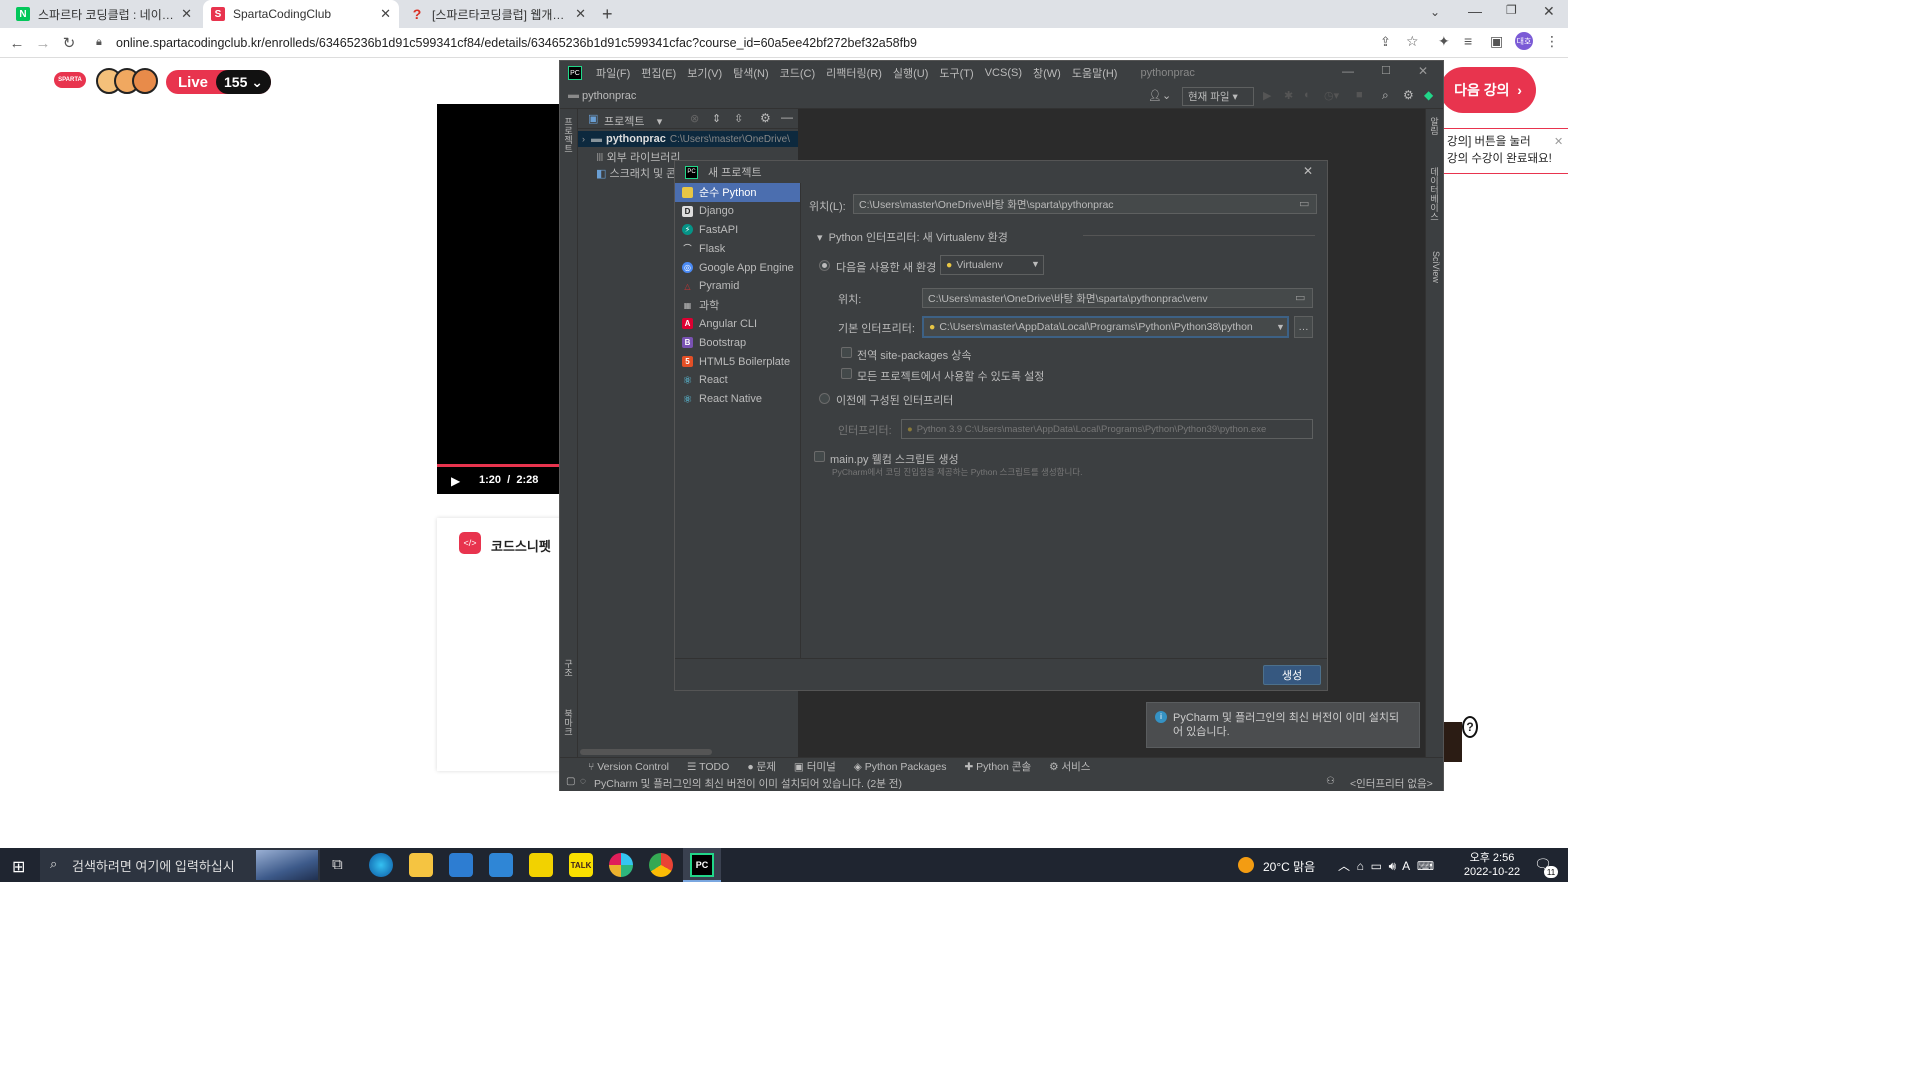  Describe the element at coordinates (1412, 41) in the screenshot. I see `star-icon: ☆` at that location.